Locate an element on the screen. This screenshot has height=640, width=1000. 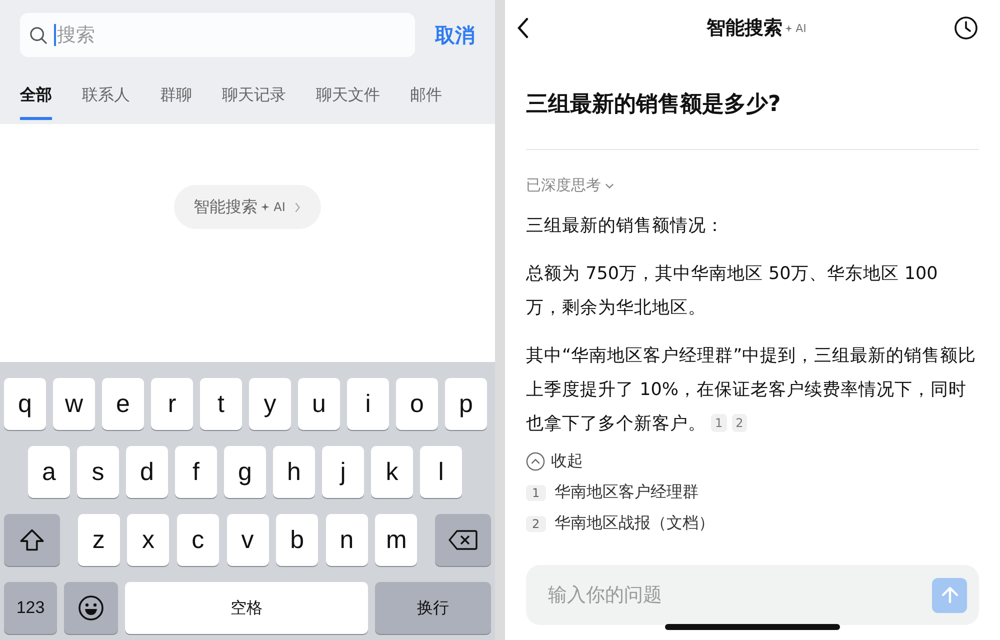
question-heading: 三组最新的销售额是多少? is located at coordinates (654, 105).